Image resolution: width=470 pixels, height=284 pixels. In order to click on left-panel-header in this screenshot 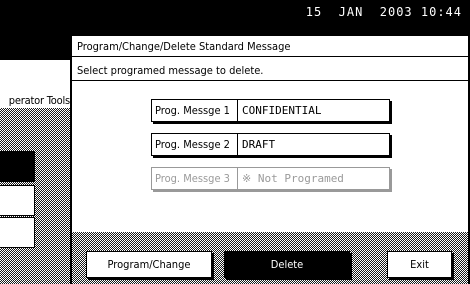, I will do `click(35, 44)`.